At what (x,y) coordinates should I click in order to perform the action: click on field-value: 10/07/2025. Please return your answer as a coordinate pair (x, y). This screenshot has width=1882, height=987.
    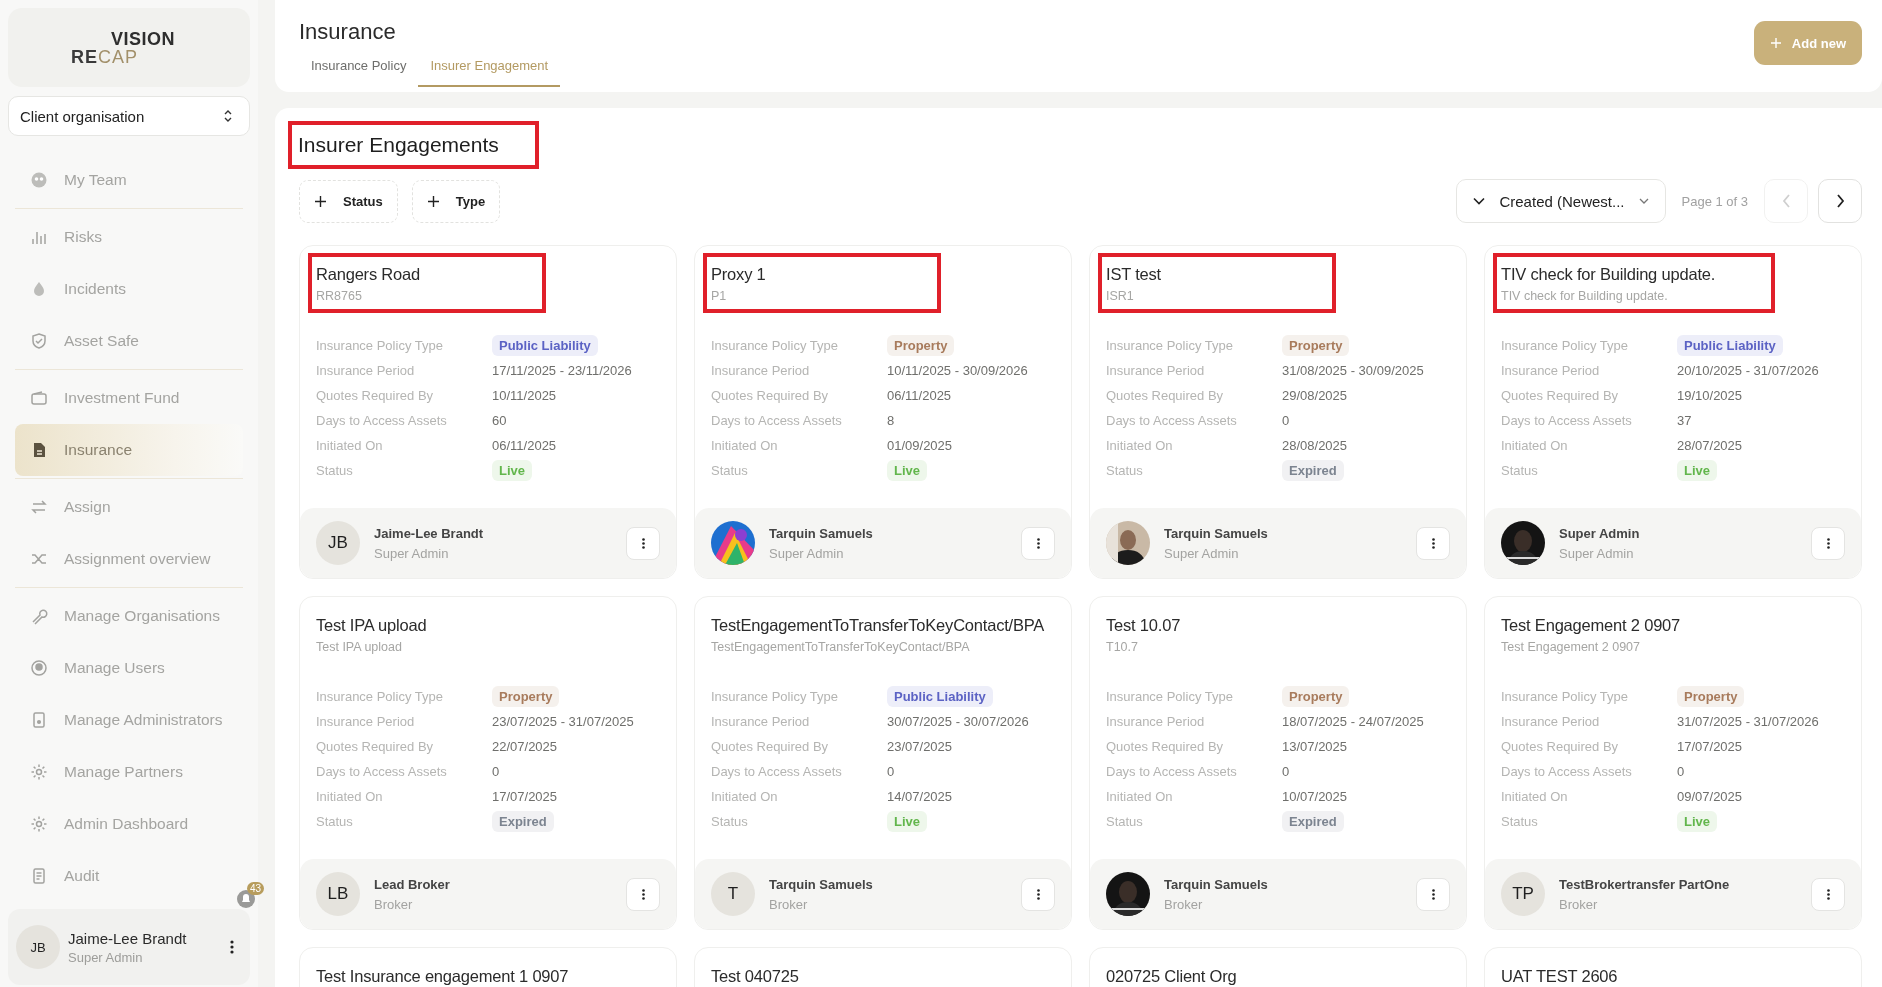
    Looking at the image, I should click on (1315, 796).